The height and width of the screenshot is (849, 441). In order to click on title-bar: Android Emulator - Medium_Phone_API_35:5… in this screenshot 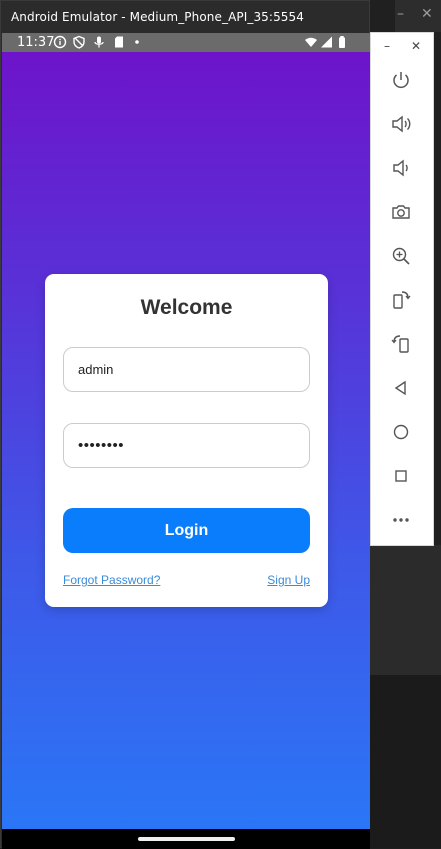, I will do `click(185, 17)`.